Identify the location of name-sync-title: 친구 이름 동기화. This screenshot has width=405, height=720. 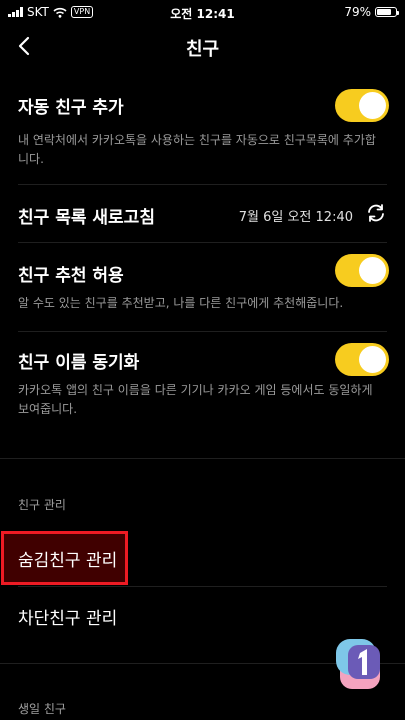
(79, 363).